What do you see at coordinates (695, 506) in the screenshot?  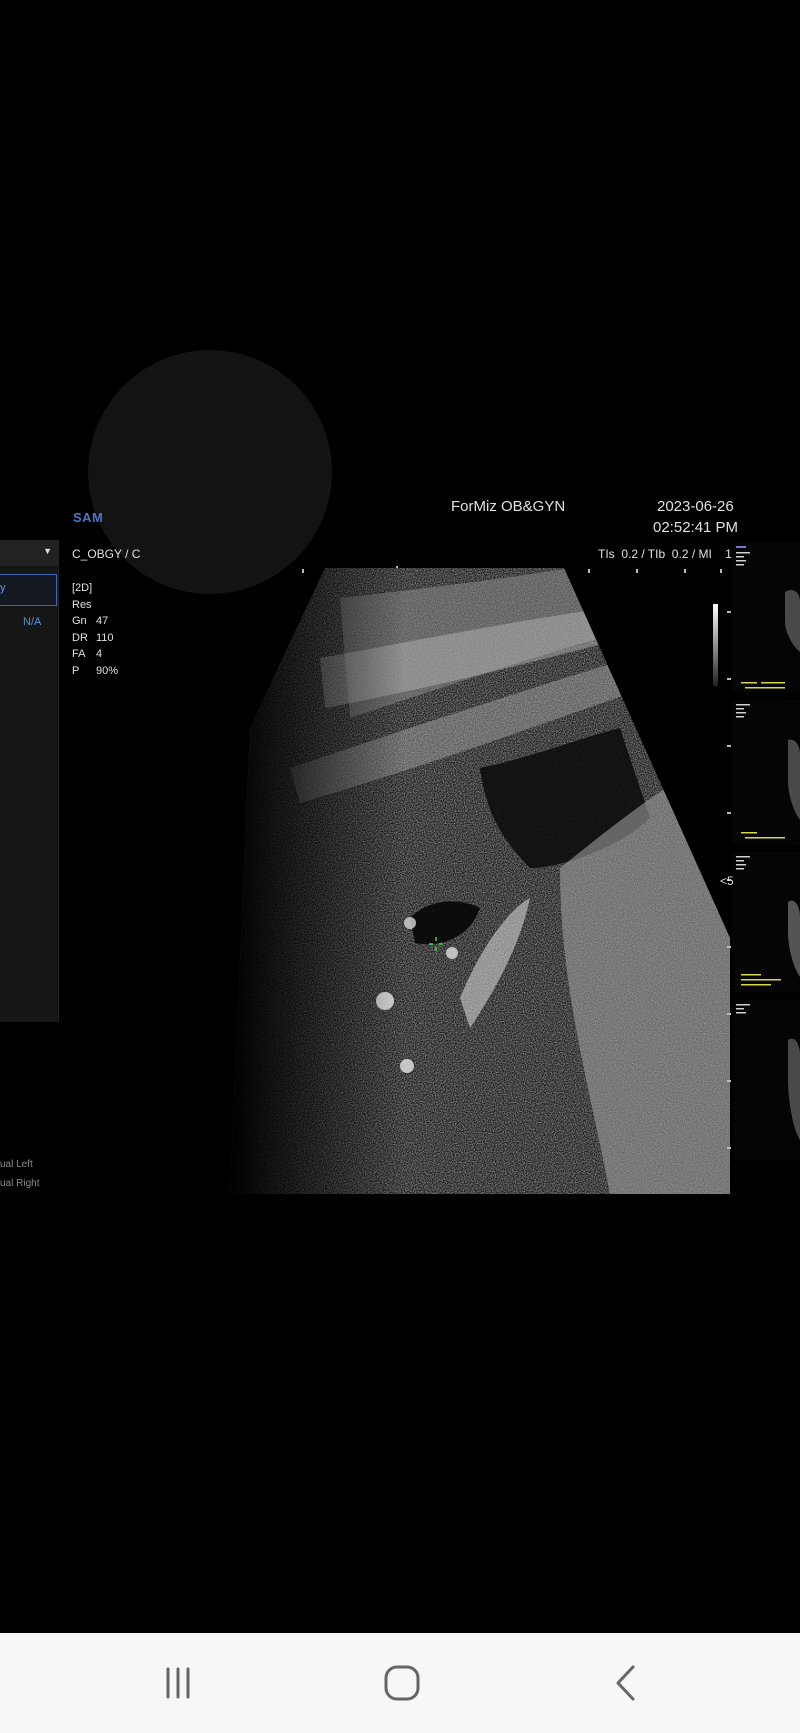 I see `exam-date: 2023-06-26` at bounding box center [695, 506].